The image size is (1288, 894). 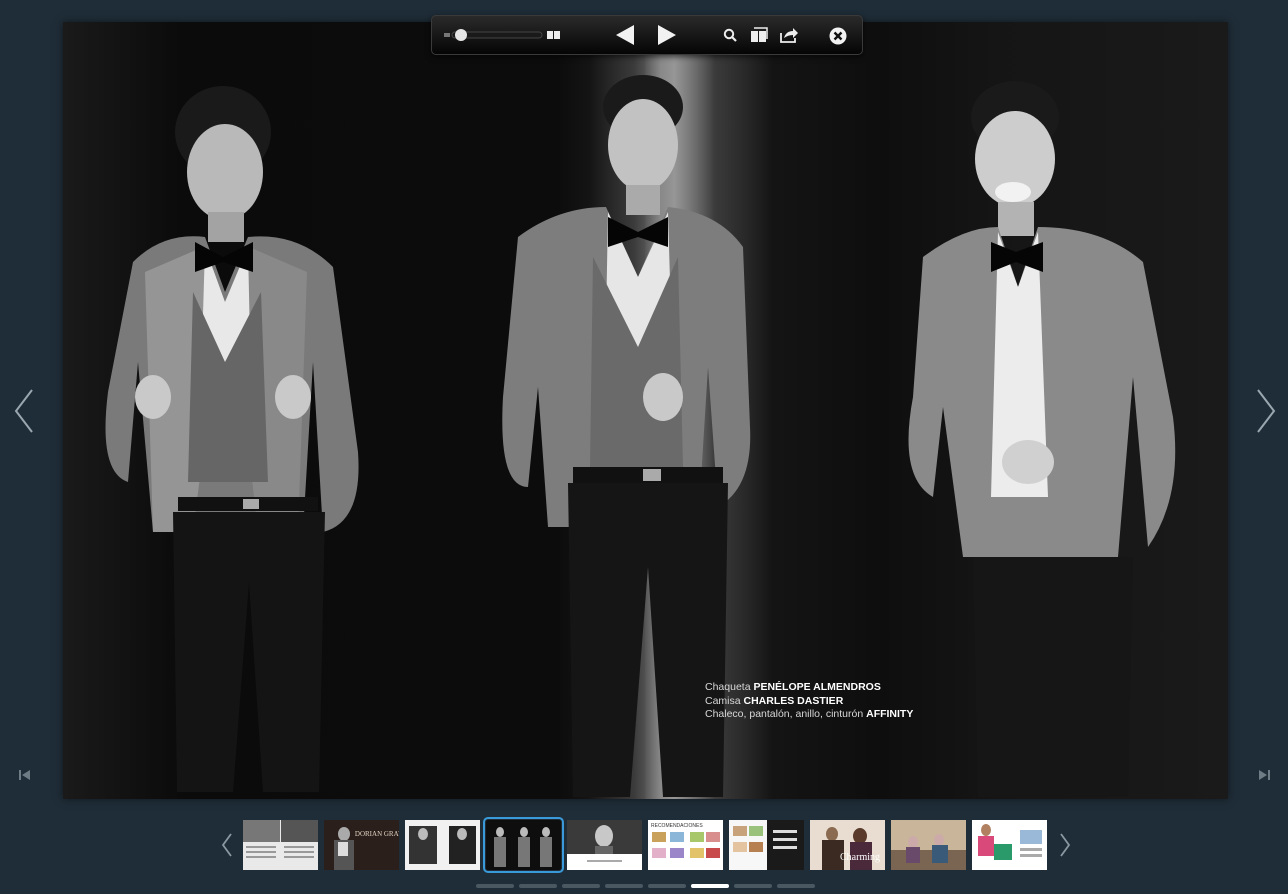 I want to click on pagination-dot-current, so click(x=710, y=886).